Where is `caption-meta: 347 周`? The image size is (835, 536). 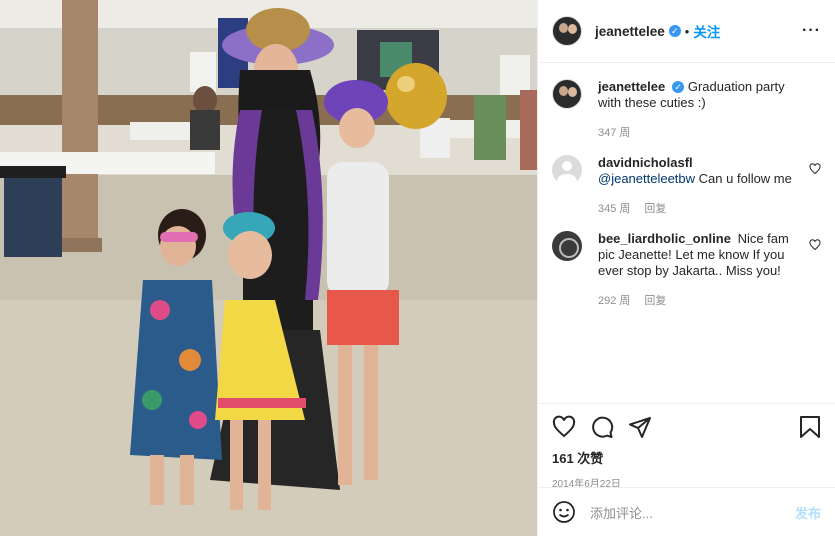 caption-meta: 347 周 is located at coordinates (696, 133).